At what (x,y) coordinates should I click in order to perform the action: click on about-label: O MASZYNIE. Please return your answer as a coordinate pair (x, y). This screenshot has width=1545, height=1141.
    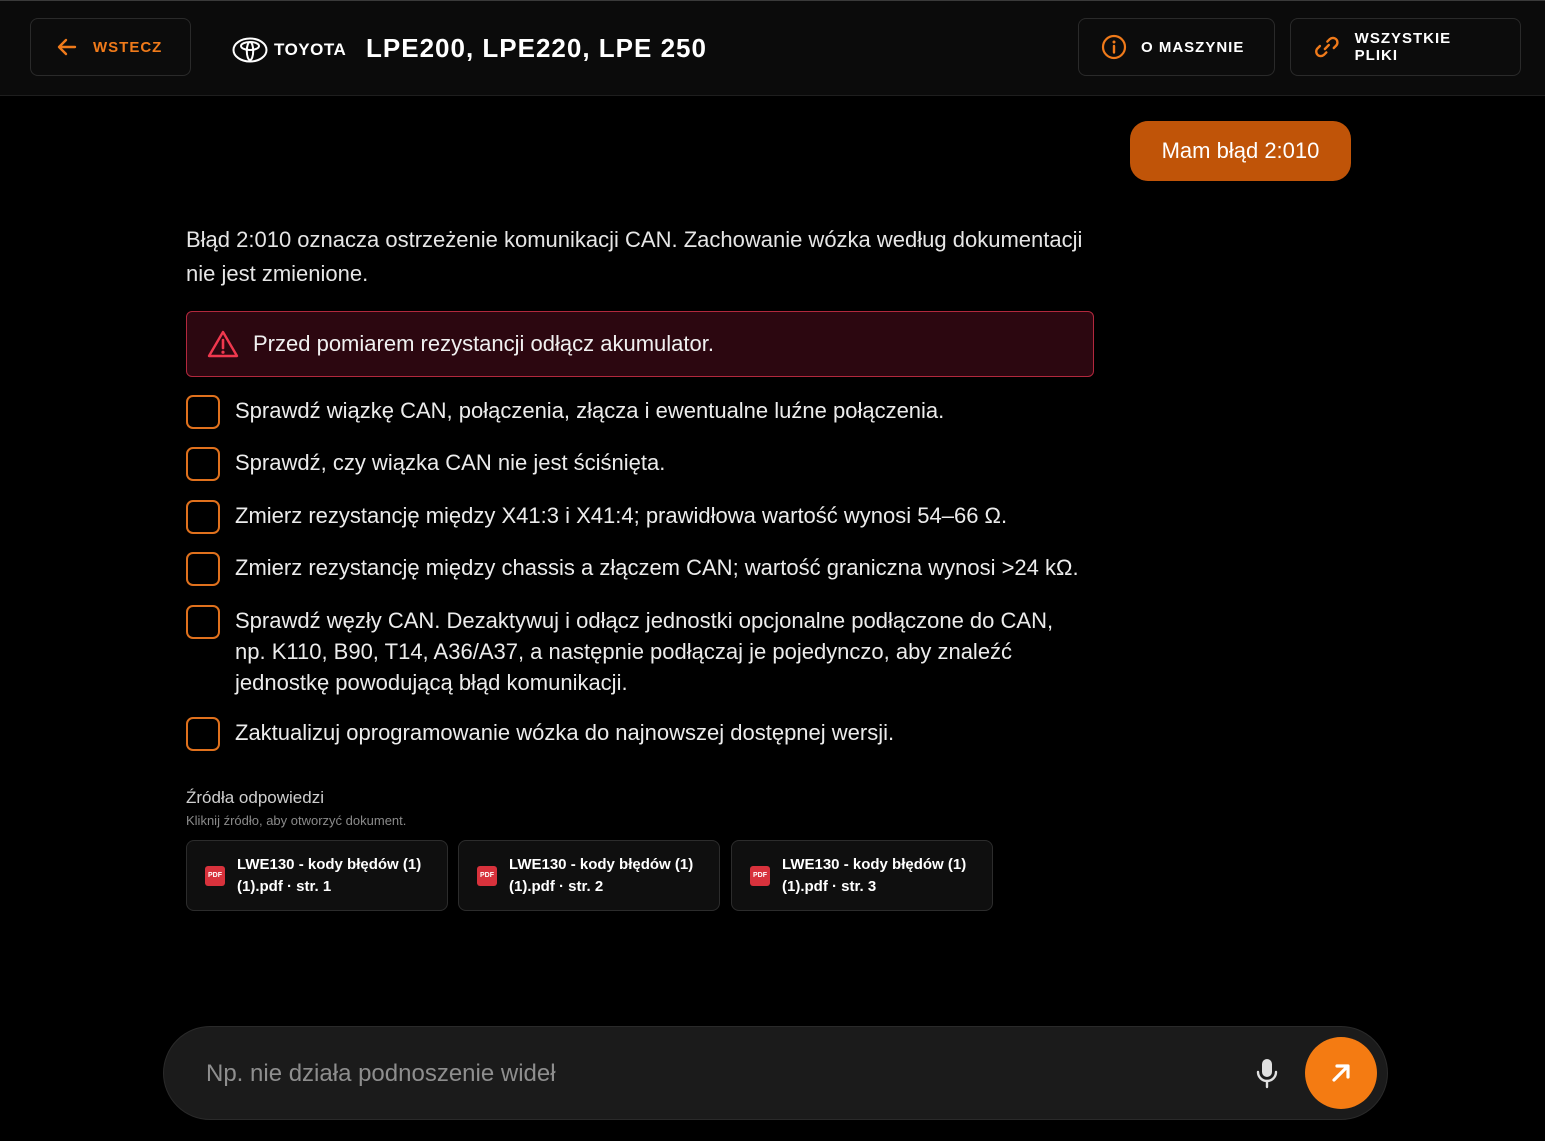
    Looking at the image, I should click on (1193, 47).